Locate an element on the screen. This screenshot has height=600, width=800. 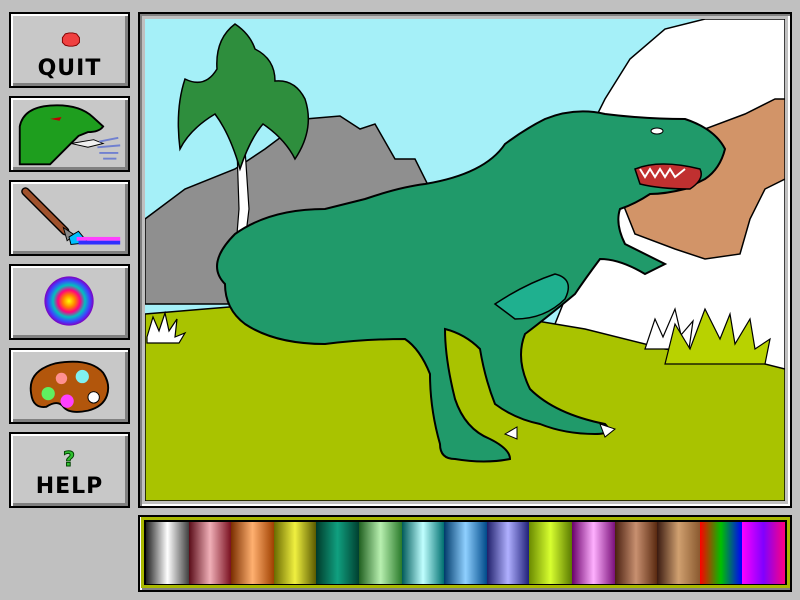
palette-button is located at coordinates (69, 386).